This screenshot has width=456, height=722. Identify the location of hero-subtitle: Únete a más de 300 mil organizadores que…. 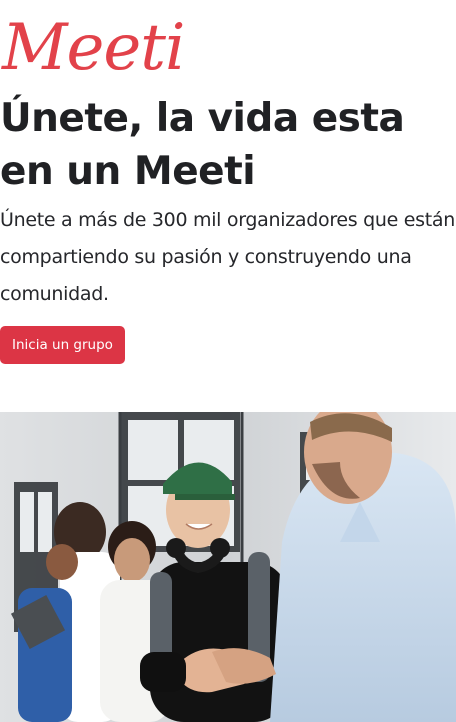
(227, 257).